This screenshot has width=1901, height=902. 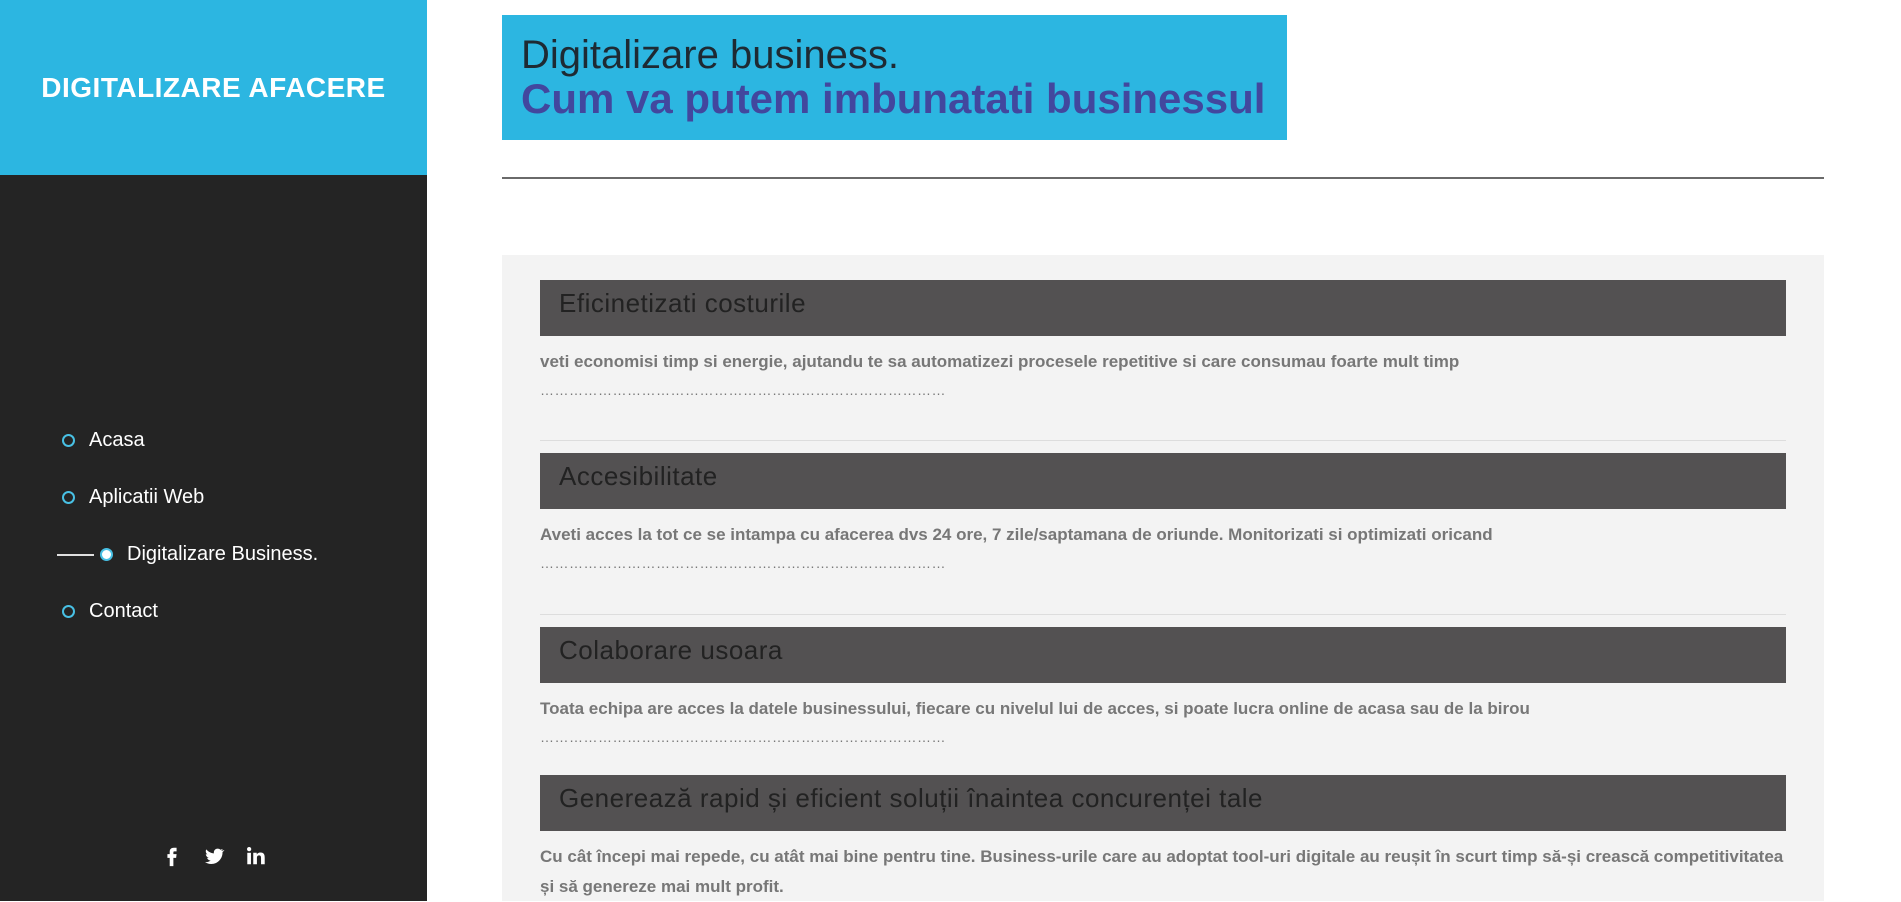 I want to click on facebook-icon, so click(x=172, y=856).